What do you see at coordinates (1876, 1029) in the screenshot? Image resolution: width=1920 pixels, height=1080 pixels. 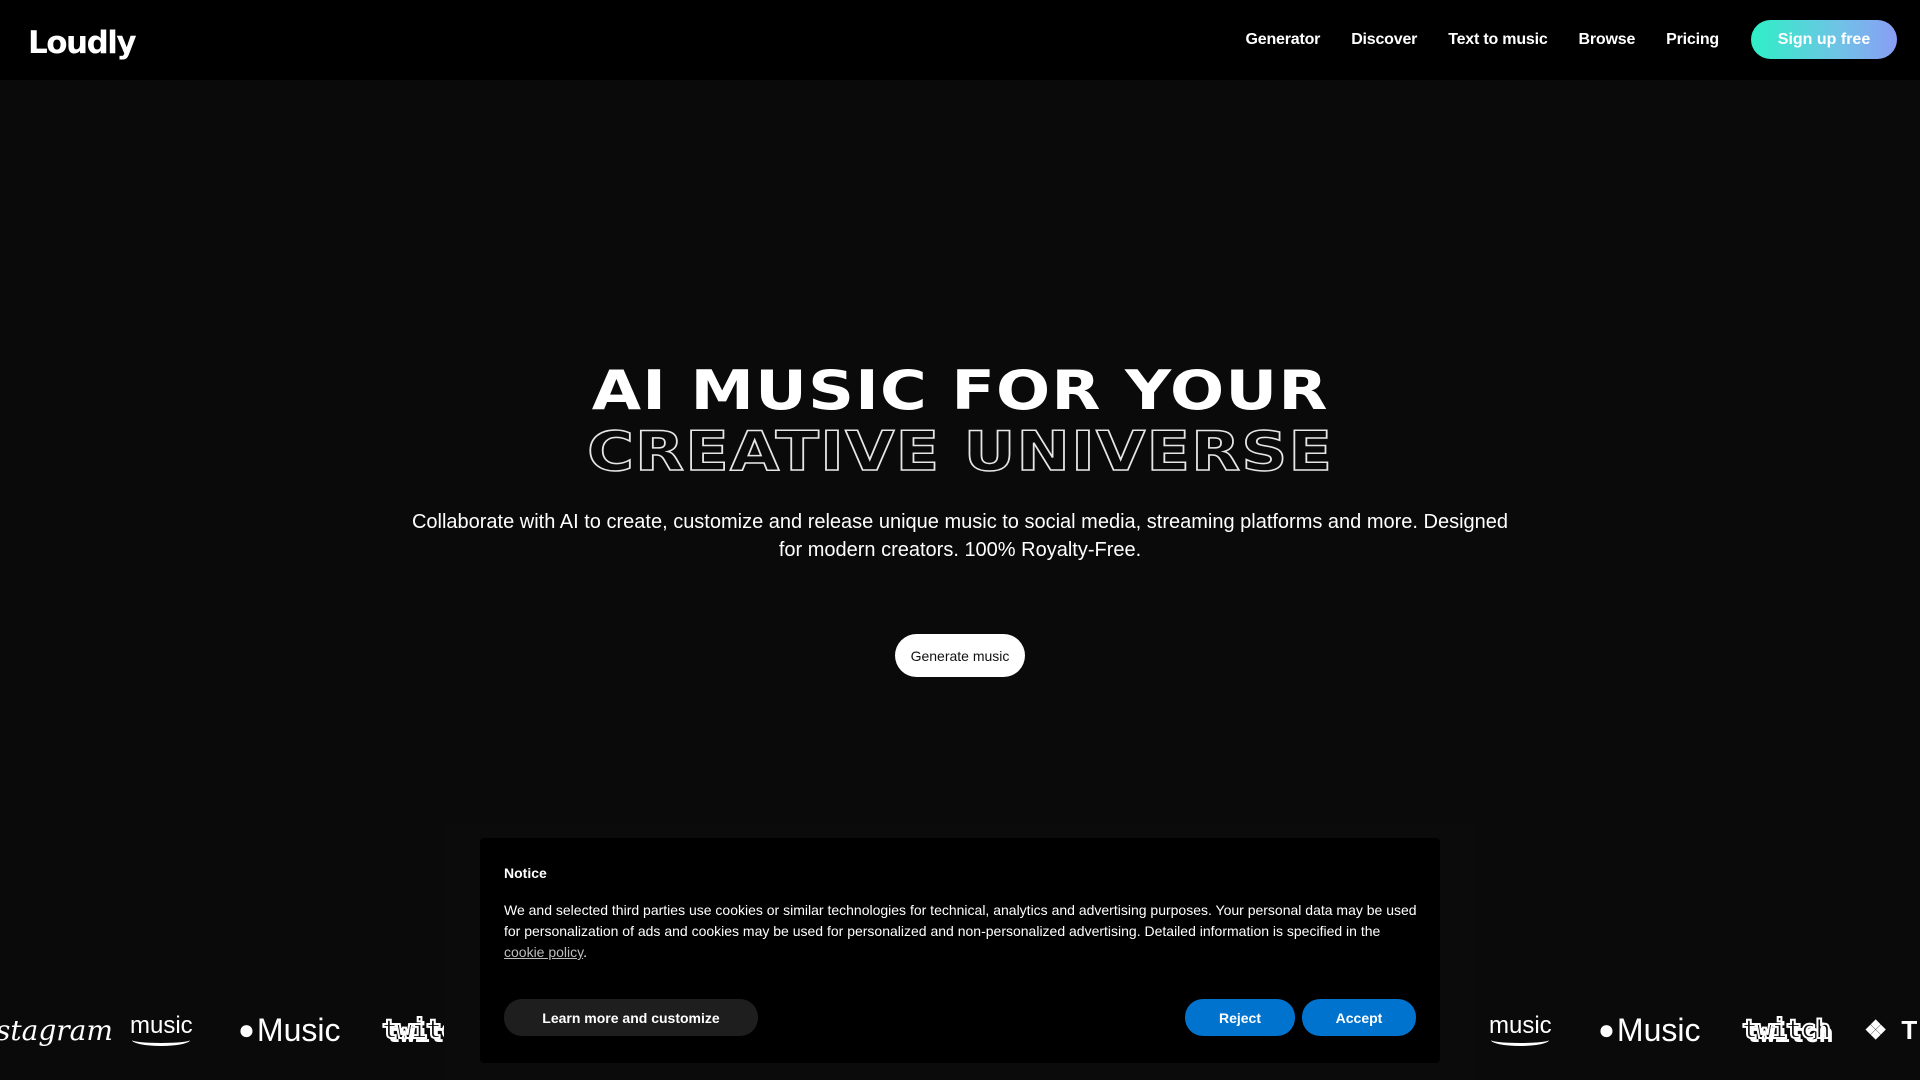 I see `tidal-icon: ❖` at bounding box center [1876, 1029].